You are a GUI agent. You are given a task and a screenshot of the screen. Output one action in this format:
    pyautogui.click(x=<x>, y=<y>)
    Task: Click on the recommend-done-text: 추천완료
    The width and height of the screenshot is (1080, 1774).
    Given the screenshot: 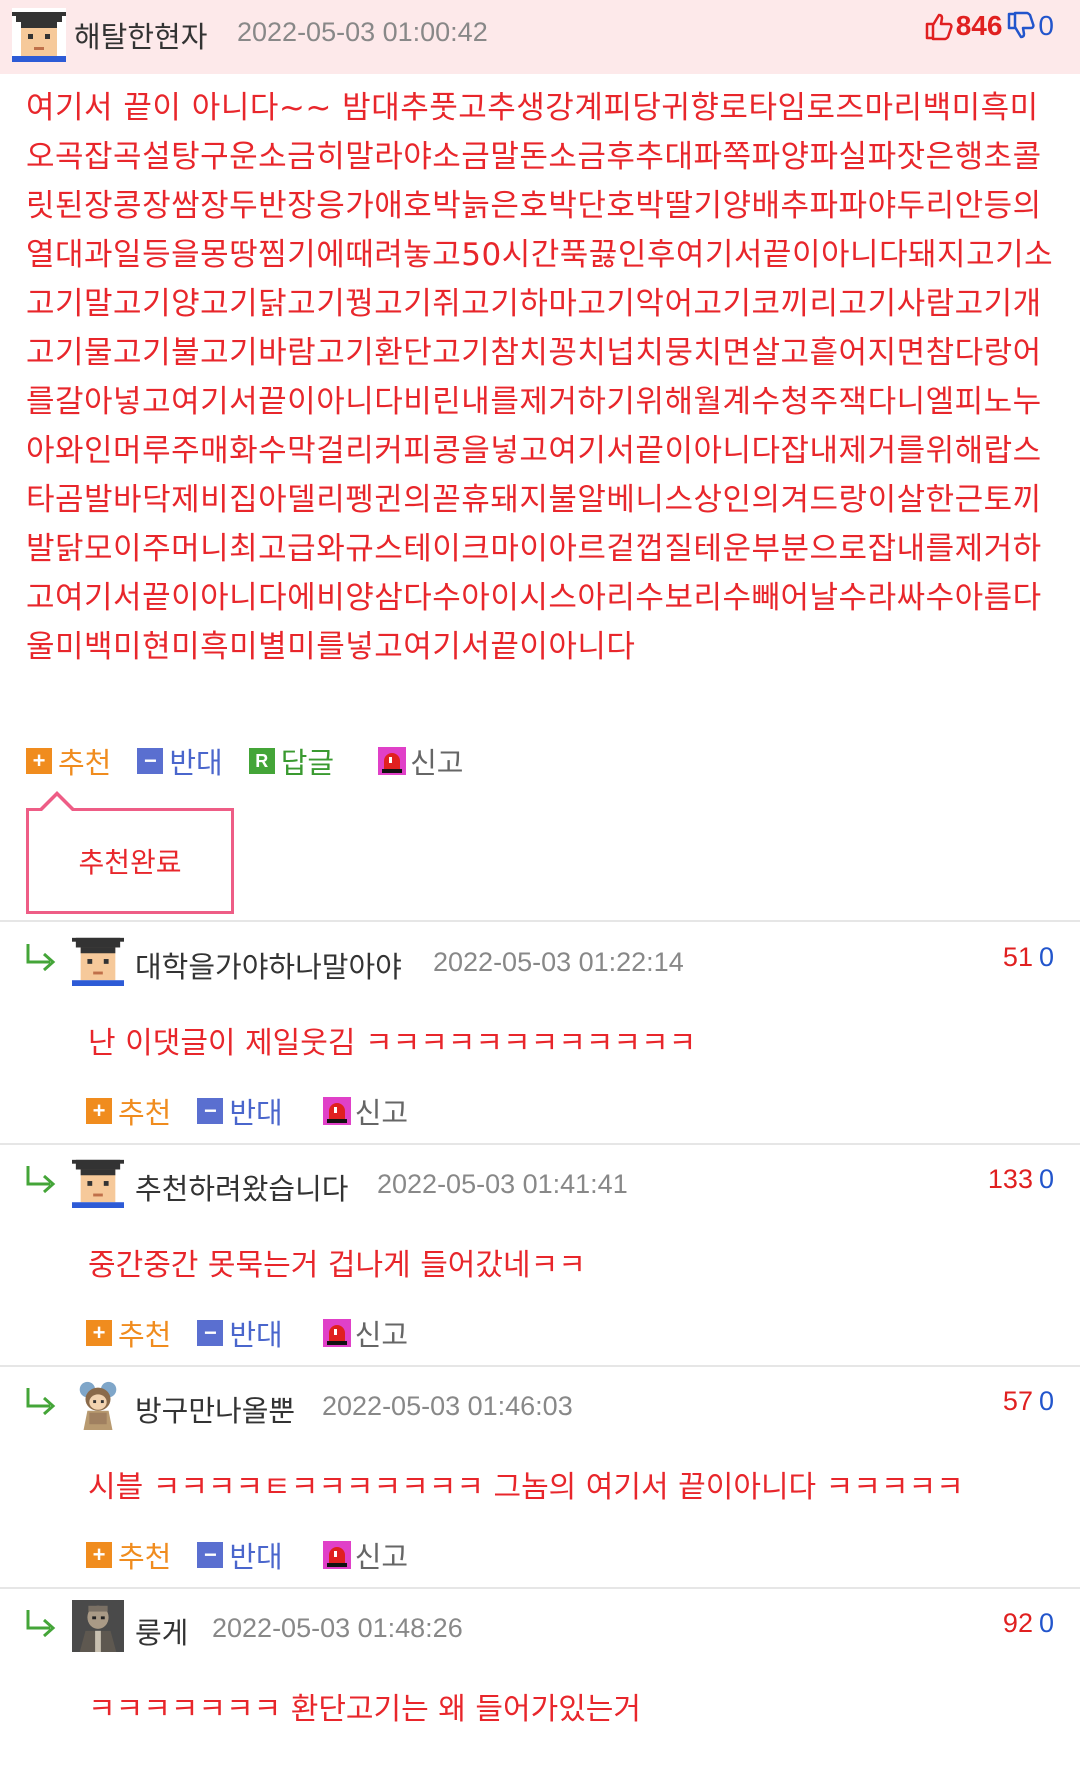 What is the action you would take?
    pyautogui.click(x=130, y=862)
    